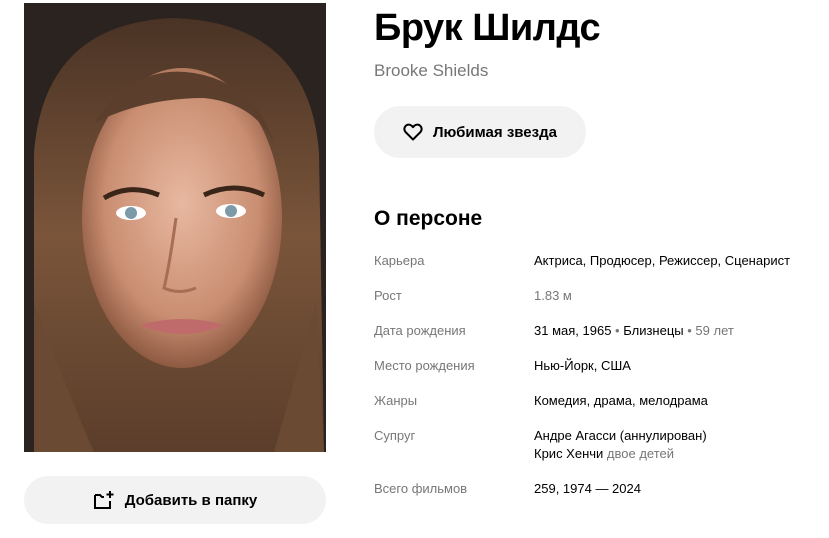 The image size is (829, 538). What do you see at coordinates (421, 488) in the screenshot?
I see `films-label: Всего фильмов` at bounding box center [421, 488].